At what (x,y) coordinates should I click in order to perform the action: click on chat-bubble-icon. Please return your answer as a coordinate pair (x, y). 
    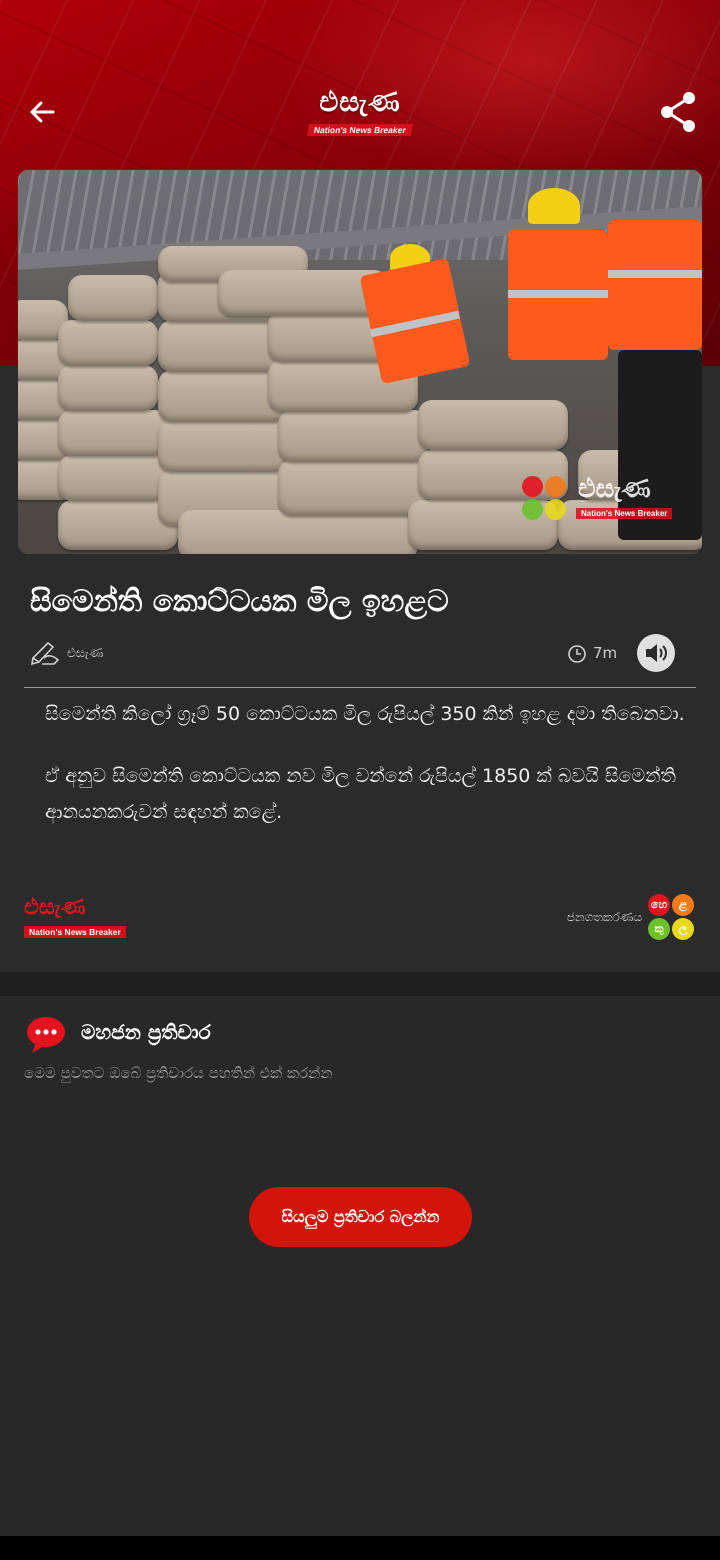
    Looking at the image, I should click on (46, 1035).